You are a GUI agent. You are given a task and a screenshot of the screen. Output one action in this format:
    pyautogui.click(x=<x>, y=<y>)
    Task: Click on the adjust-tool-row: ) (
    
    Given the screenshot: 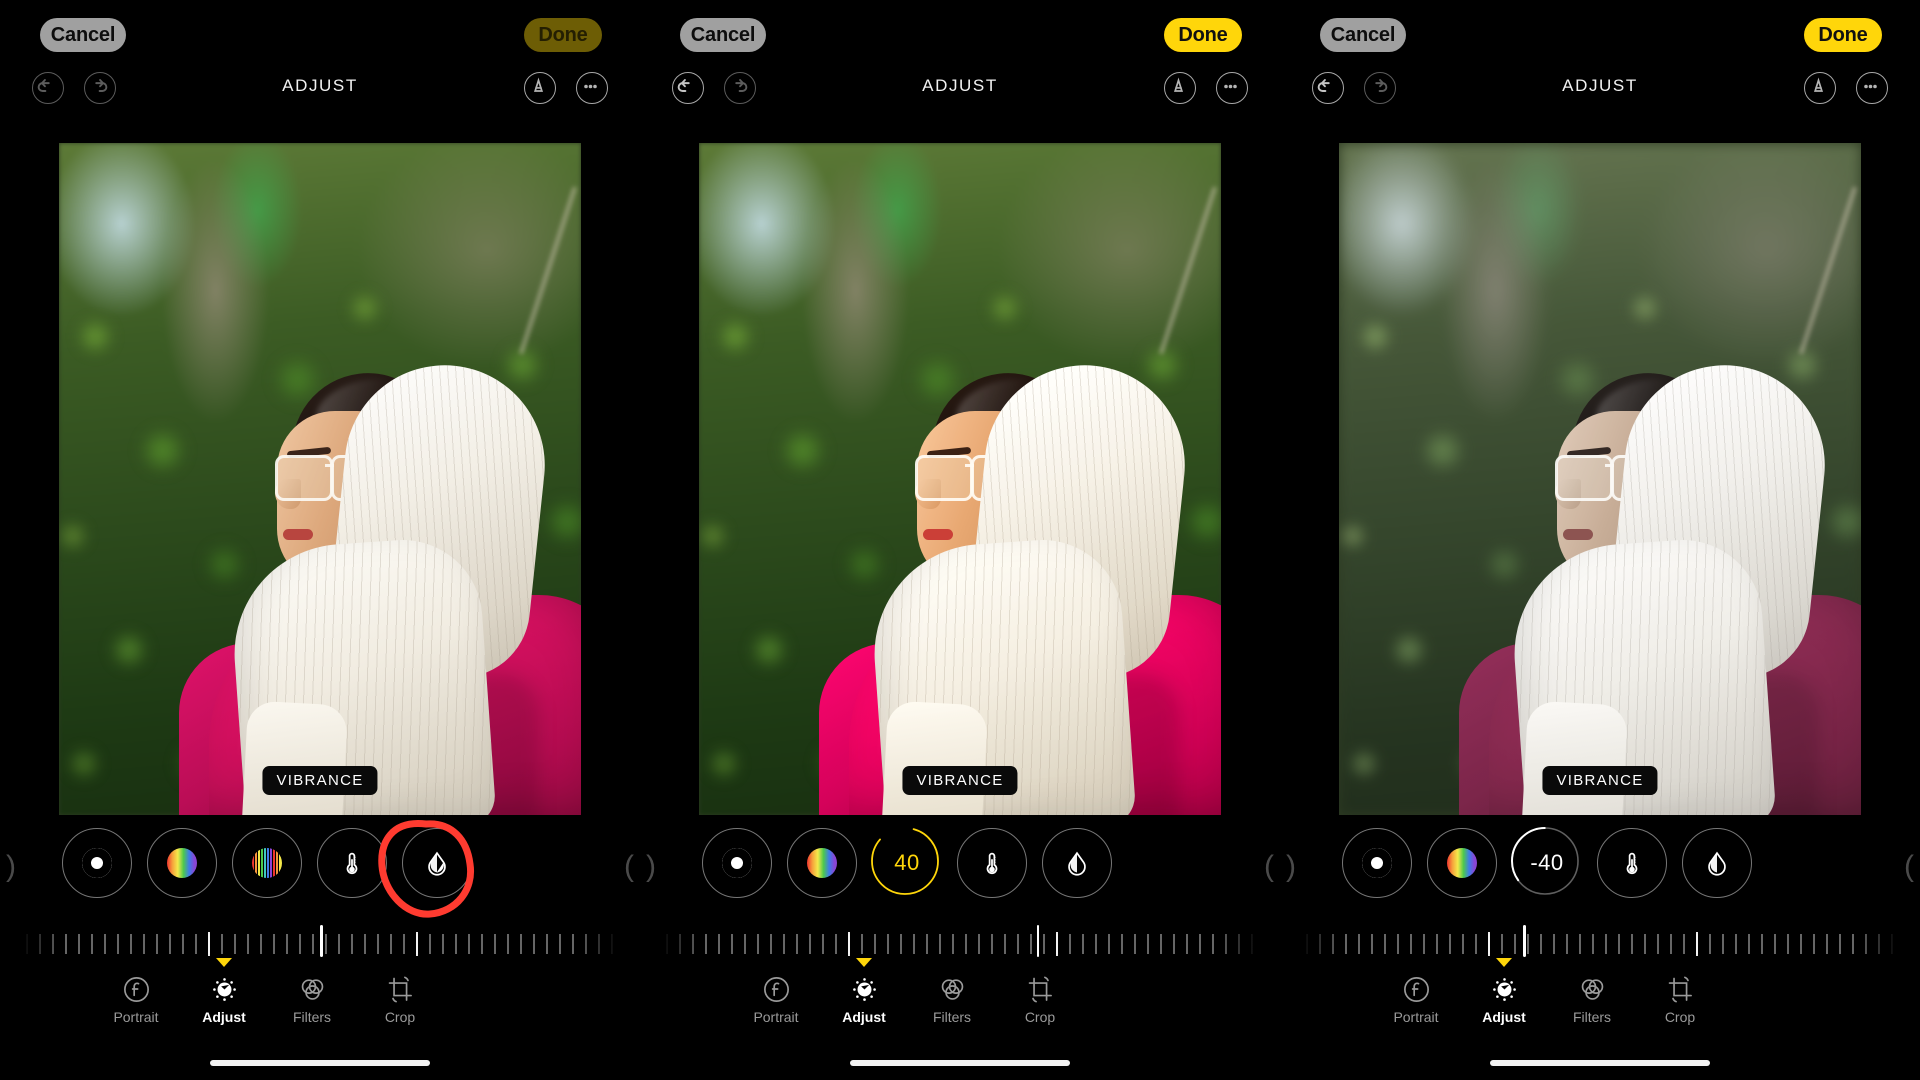 What is the action you would take?
    pyautogui.click(x=320, y=871)
    